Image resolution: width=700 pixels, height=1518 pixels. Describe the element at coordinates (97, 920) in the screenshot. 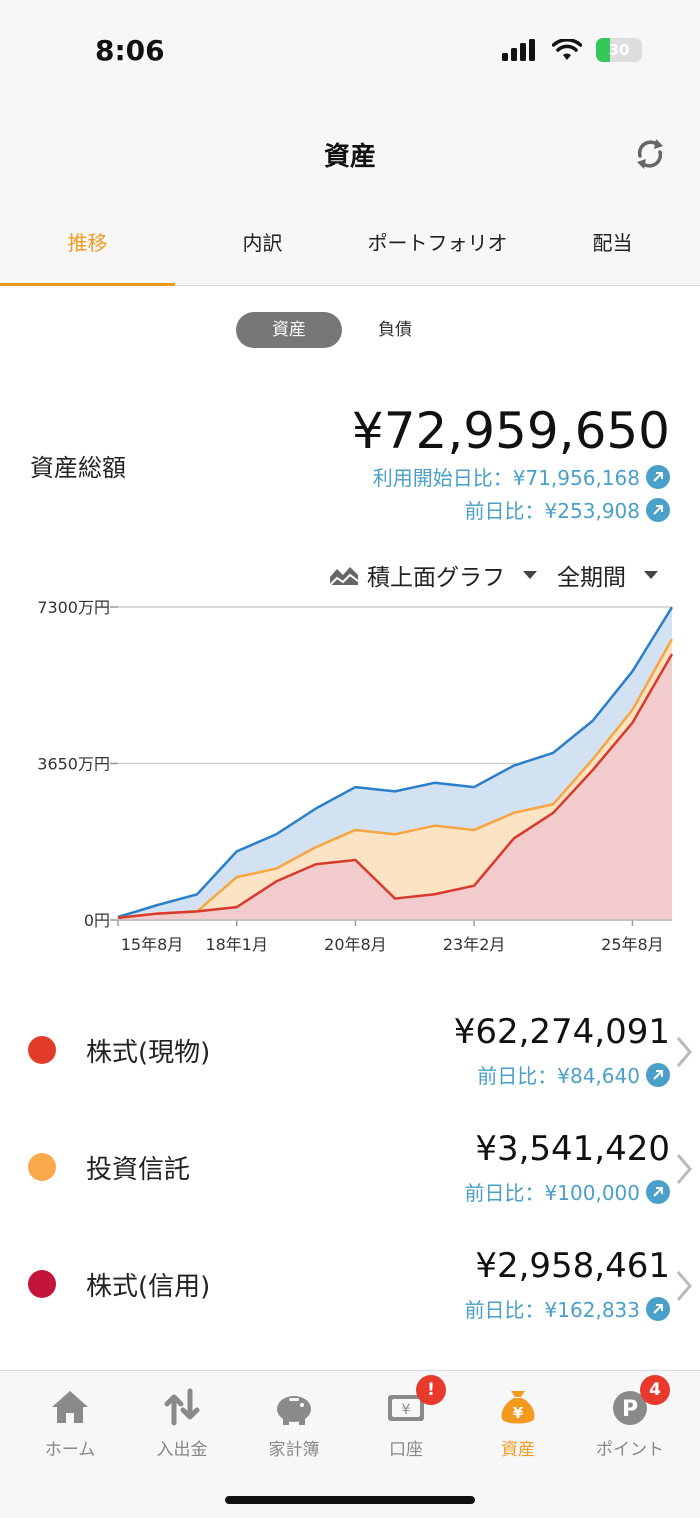

I see `y-tick-label: 0円` at that location.